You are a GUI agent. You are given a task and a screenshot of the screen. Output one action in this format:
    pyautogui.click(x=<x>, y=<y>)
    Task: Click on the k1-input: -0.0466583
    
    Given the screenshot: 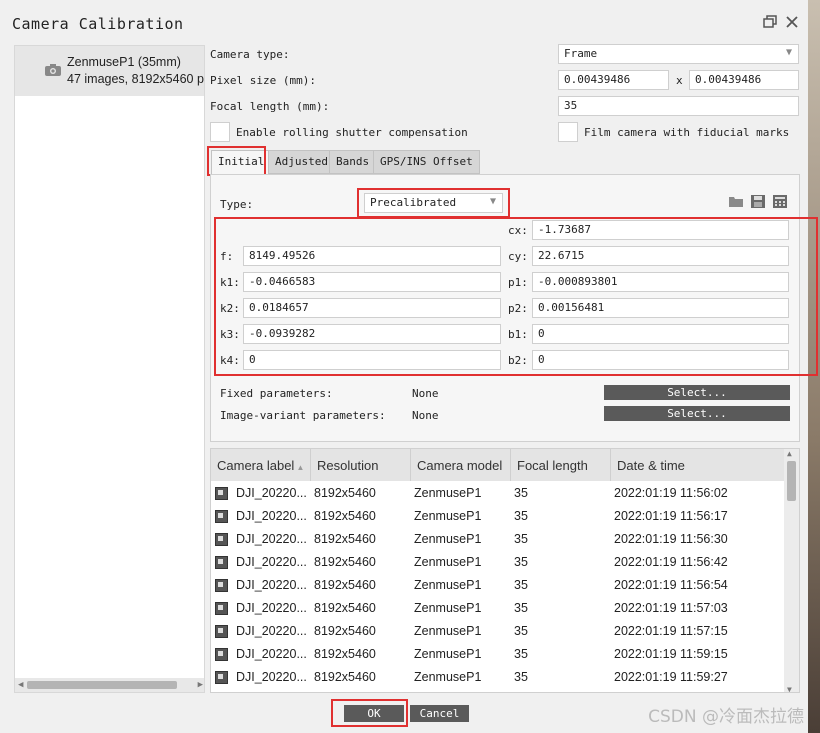 What is the action you would take?
    pyautogui.click(x=372, y=282)
    